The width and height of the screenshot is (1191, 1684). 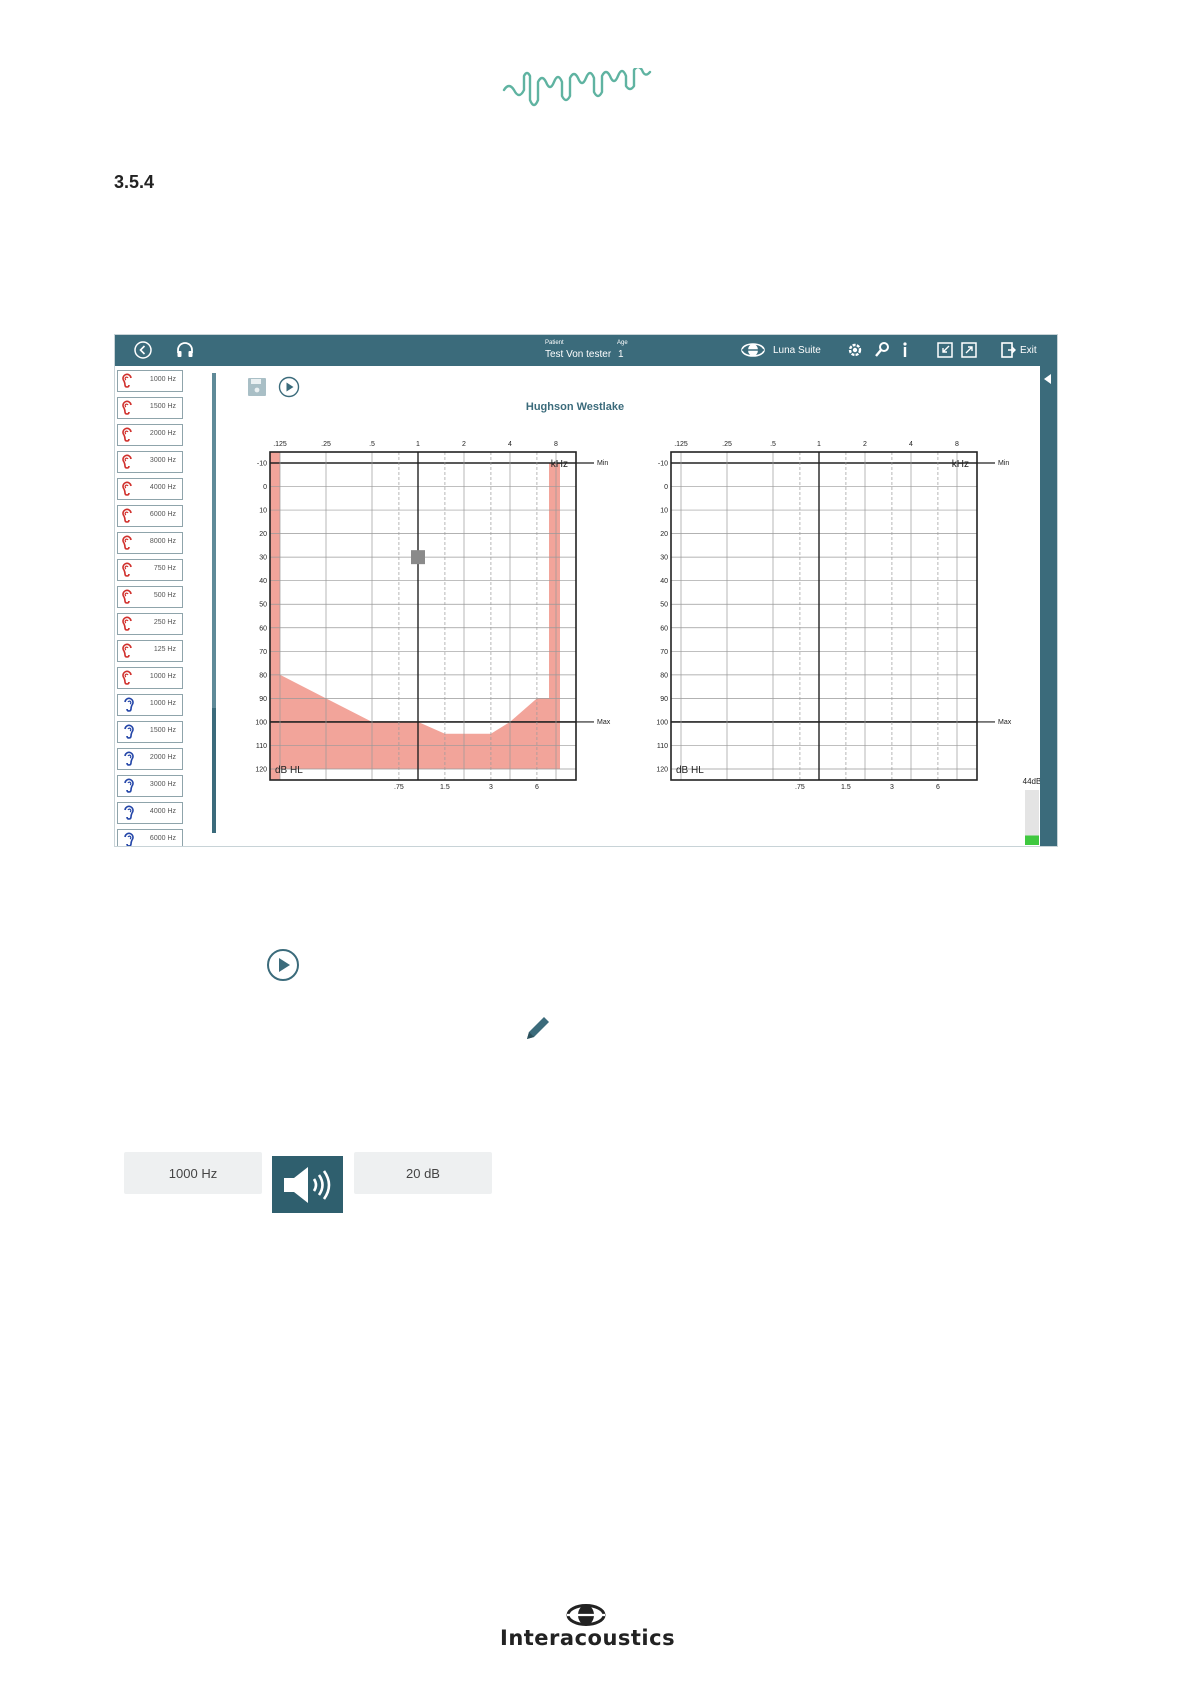 What do you see at coordinates (797, 350) in the screenshot?
I see `suite-label: Luna Suite` at bounding box center [797, 350].